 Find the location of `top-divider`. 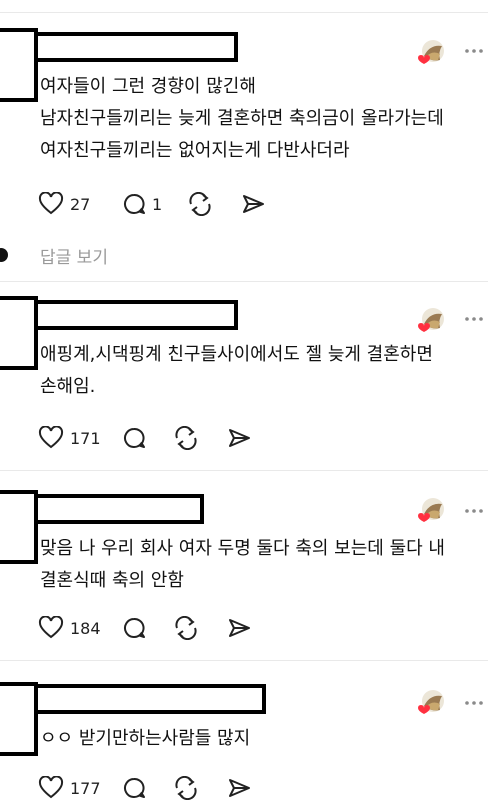

top-divider is located at coordinates (244, 12).